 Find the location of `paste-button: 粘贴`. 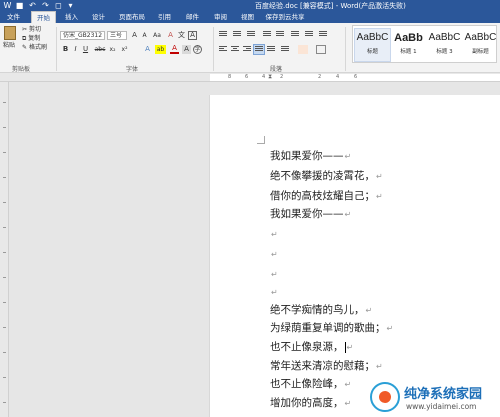

paste-button: 粘贴 is located at coordinates (9, 46).